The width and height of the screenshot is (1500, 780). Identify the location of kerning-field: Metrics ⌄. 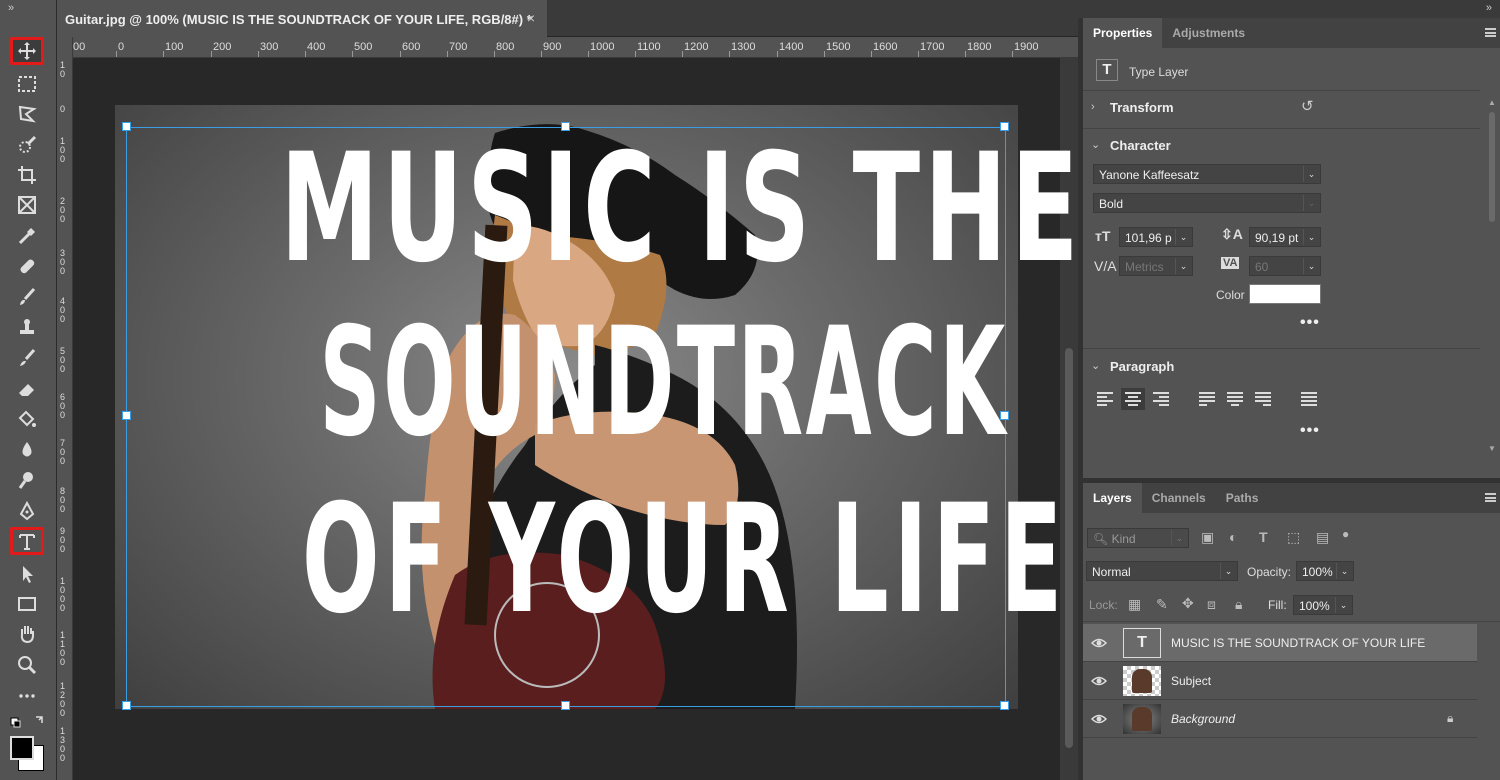
(1156, 266).